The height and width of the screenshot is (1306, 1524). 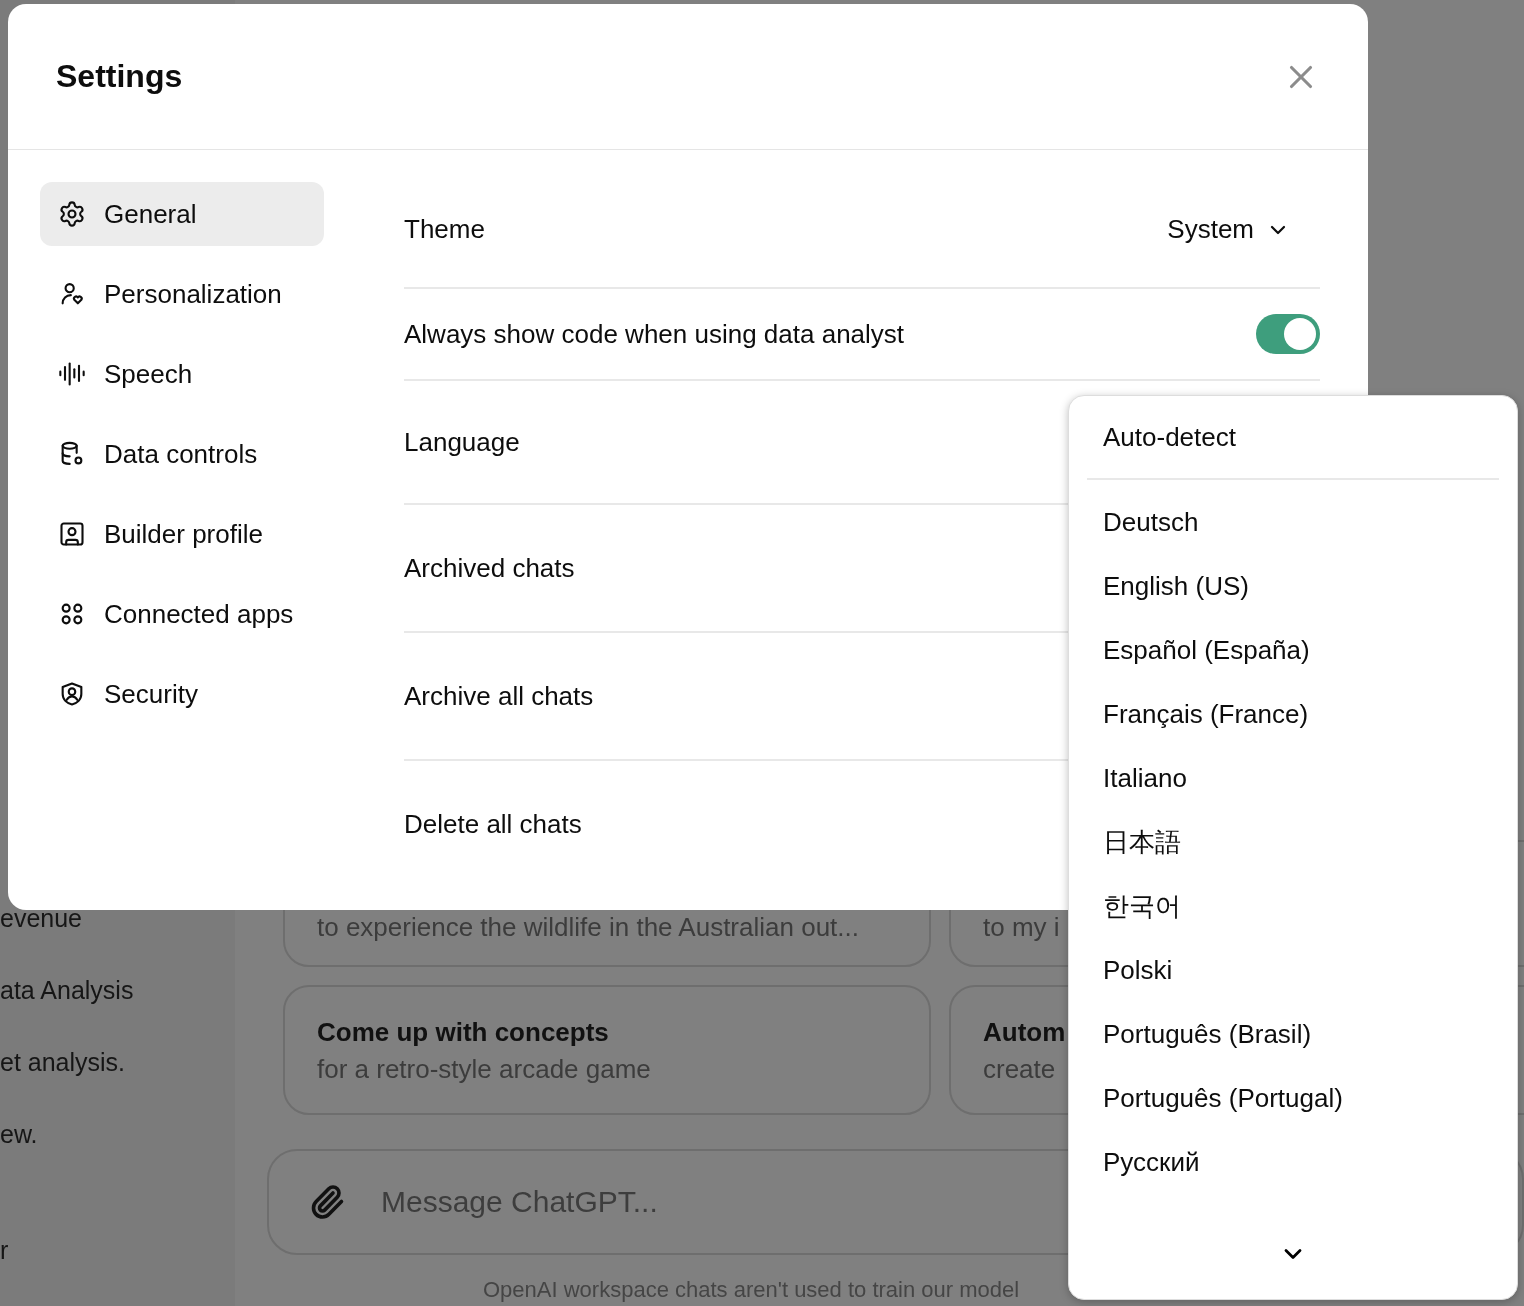 What do you see at coordinates (1293, 522) in the screenshot?
I see `menu-option: Deutsch` at bounding box center [1293, 522].